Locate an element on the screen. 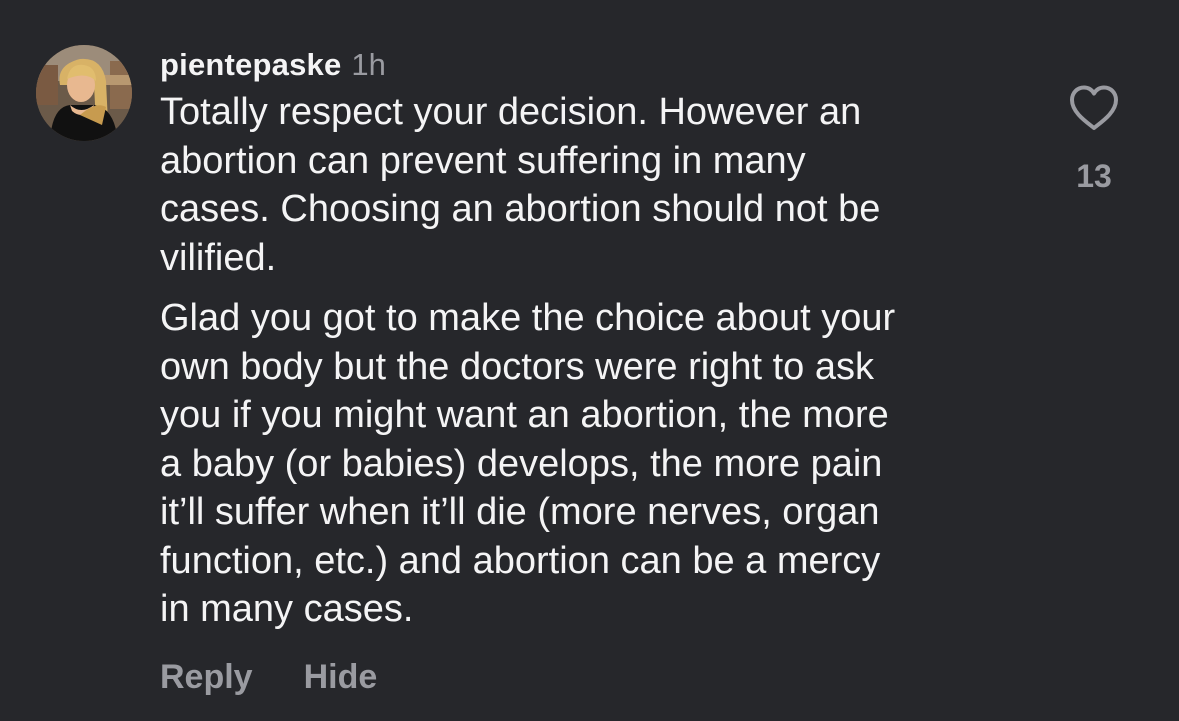  like-count: 13 is located at coordinates (1094, 176).